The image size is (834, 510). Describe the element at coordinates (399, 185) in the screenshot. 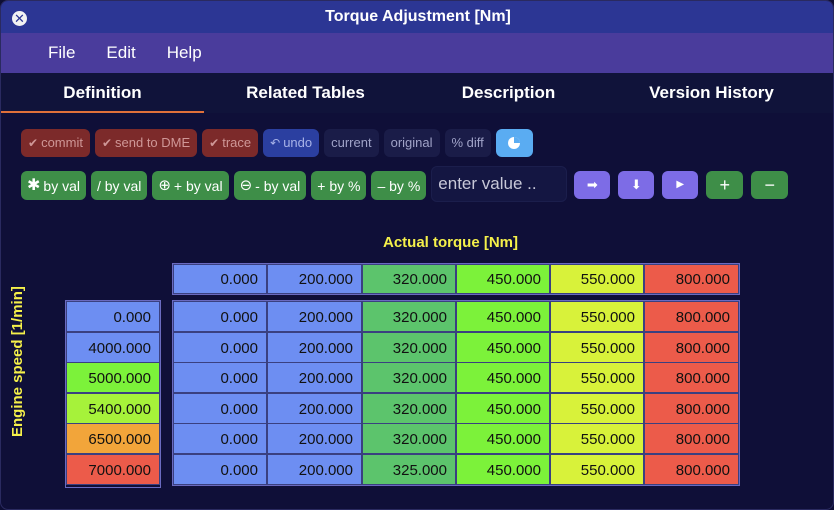

I see `subtract-by-percent-button: – by %` at that location.